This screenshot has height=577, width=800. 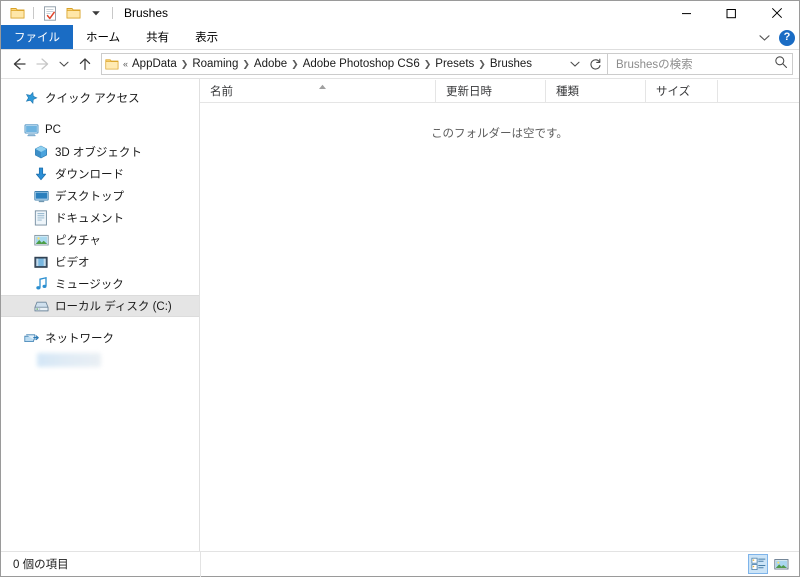 I want to click on breadcrumb-item-roaming: Roaming, so click(x=215, y=64).